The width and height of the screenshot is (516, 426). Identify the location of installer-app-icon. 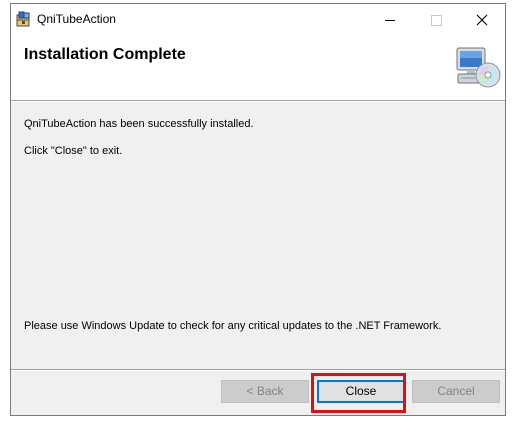
(23, 19).